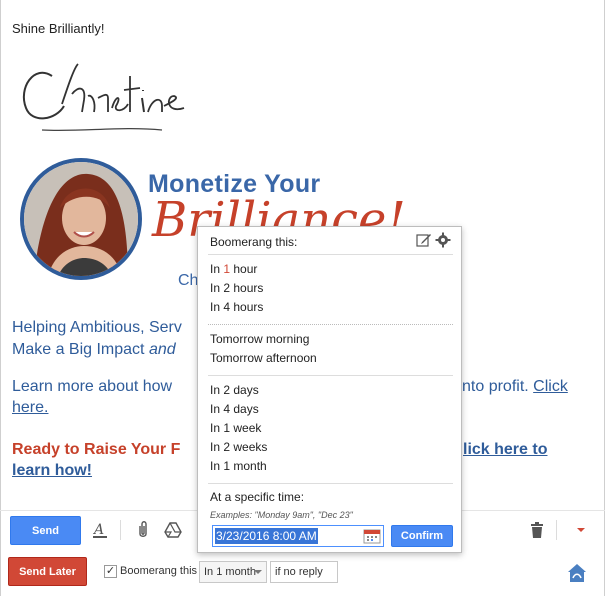  What do you see at coordinates (120, 530) in the screenshot?
I see `toolbar-separator` at bounding box center [120, 530].